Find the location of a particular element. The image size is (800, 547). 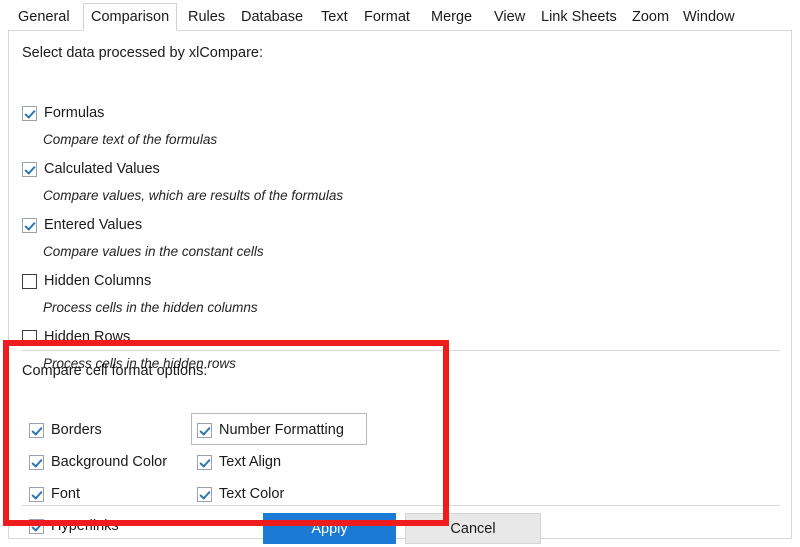

checkbox-label: Number Formatting is located at coordinates (281, 430).